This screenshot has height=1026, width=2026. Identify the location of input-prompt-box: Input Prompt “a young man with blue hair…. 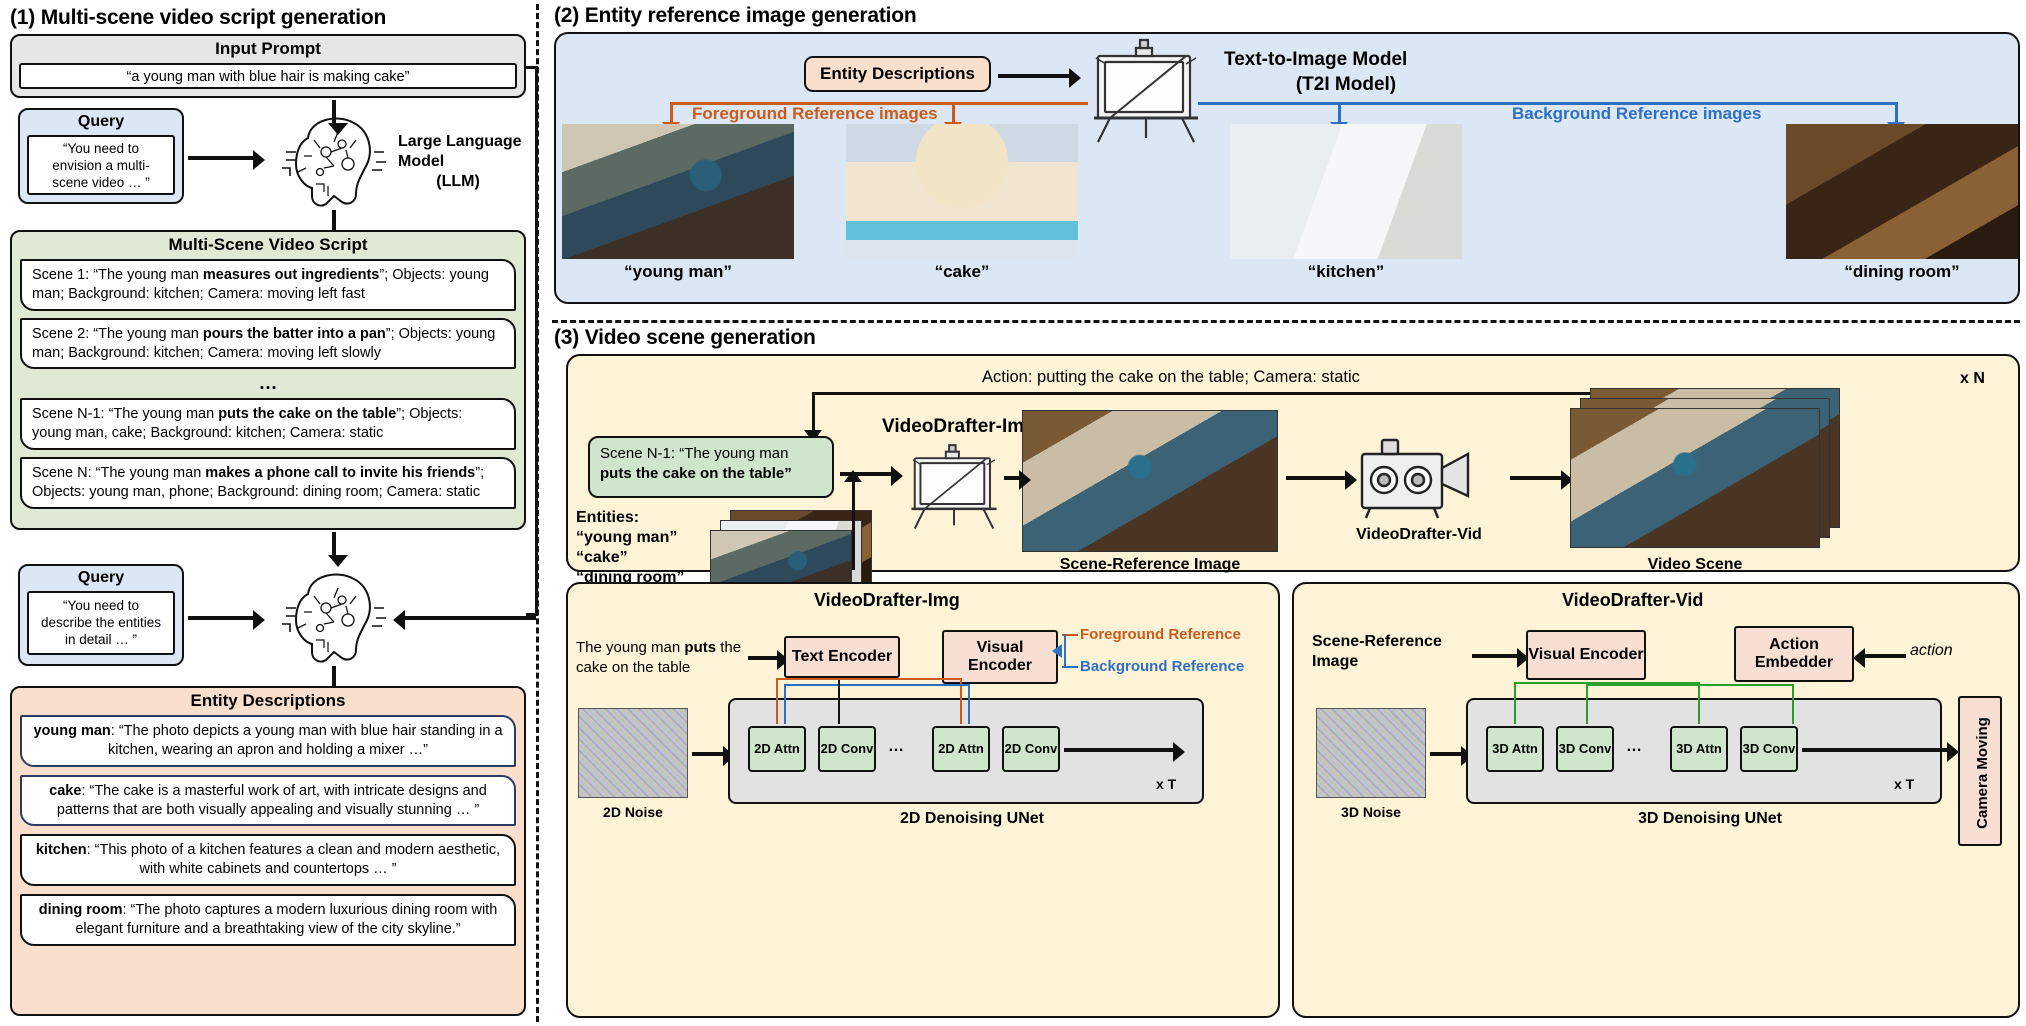
(268, 66).